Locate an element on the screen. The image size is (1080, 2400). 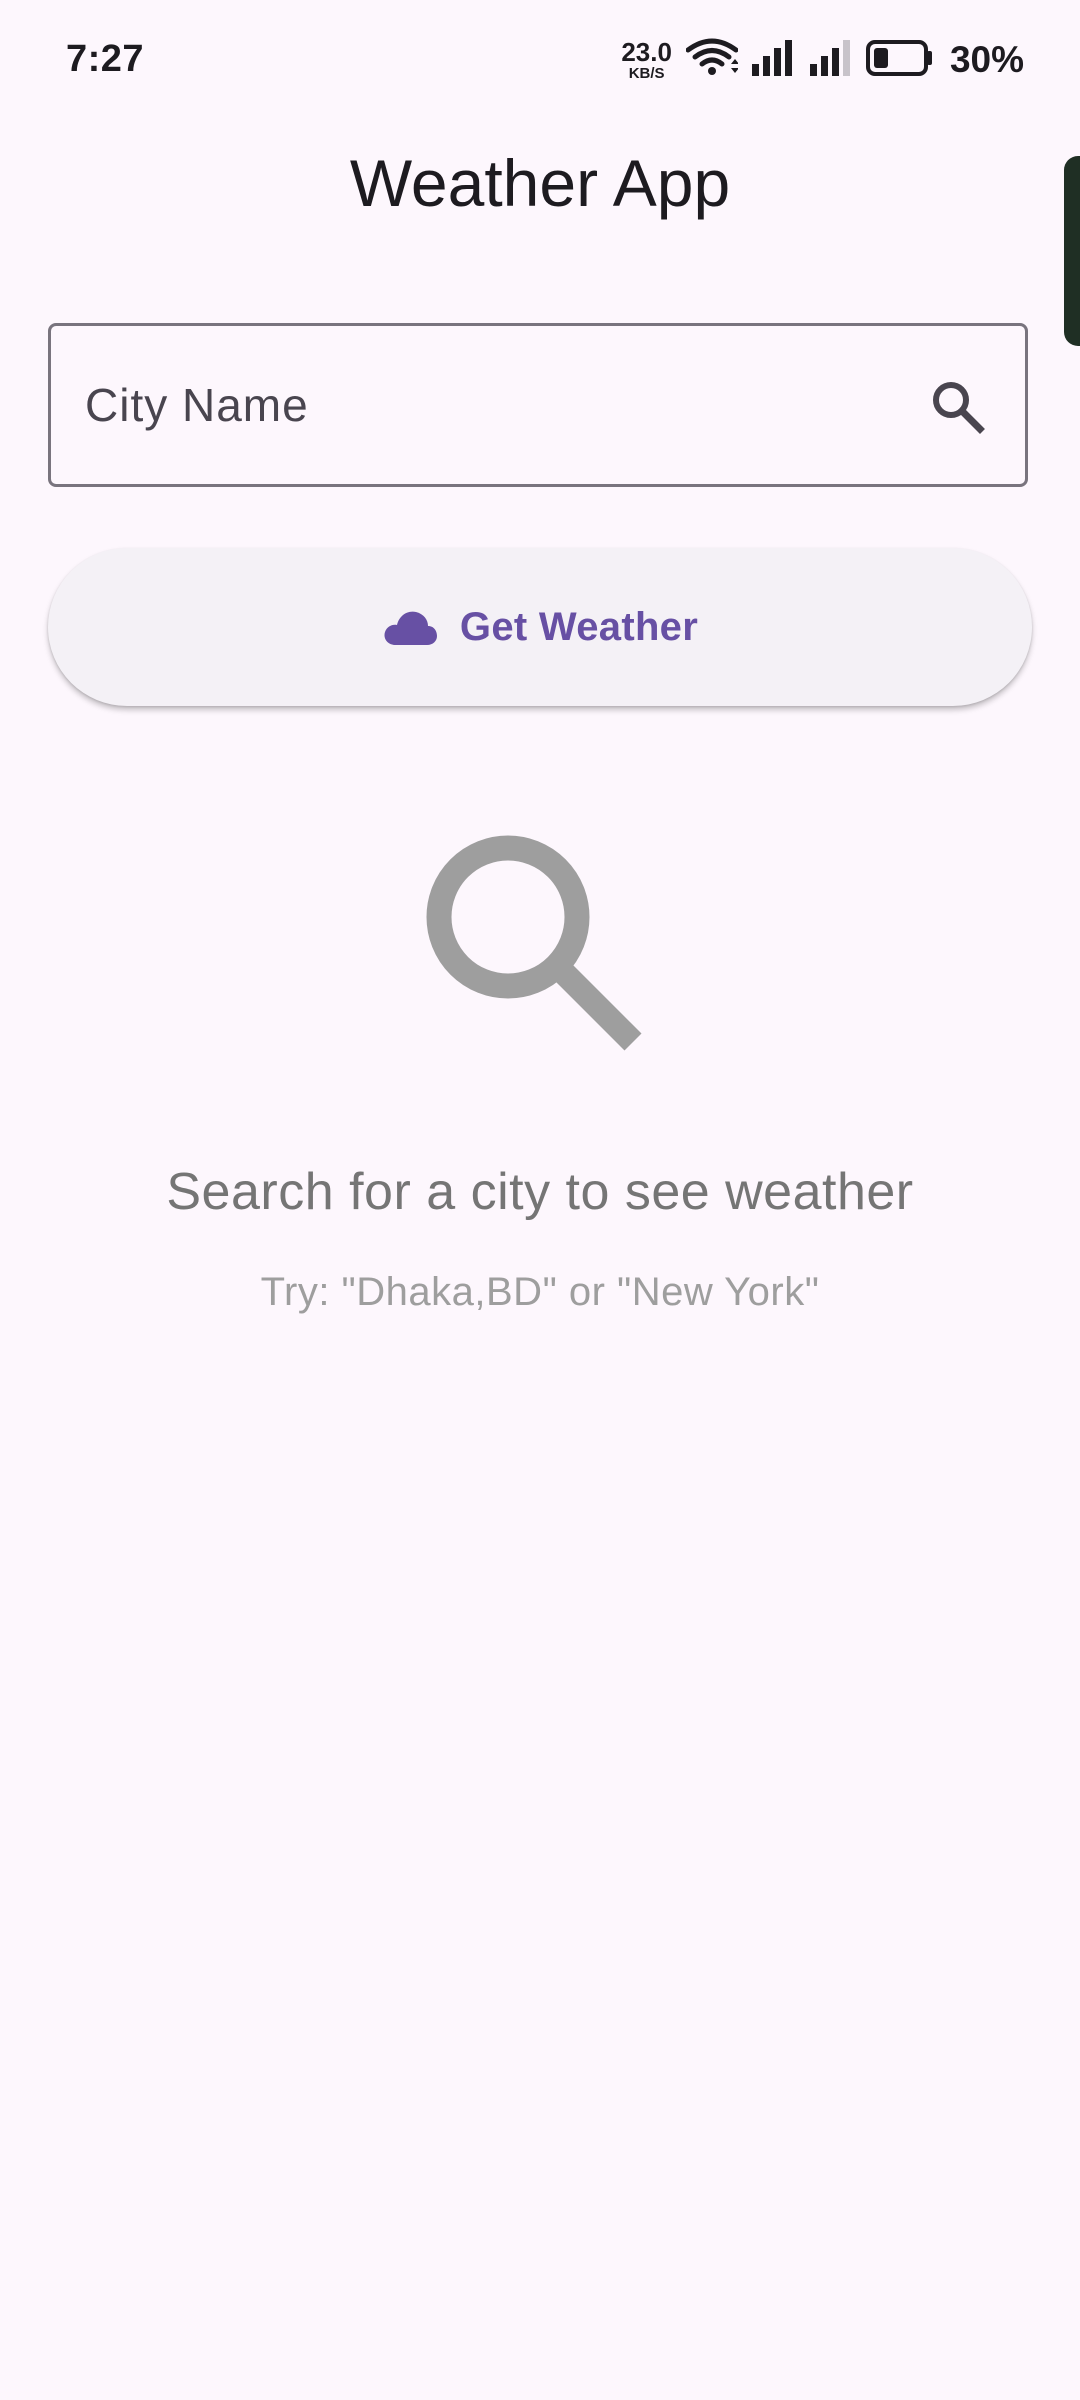
page-title: Weather App is located at coordinates (540, 183).